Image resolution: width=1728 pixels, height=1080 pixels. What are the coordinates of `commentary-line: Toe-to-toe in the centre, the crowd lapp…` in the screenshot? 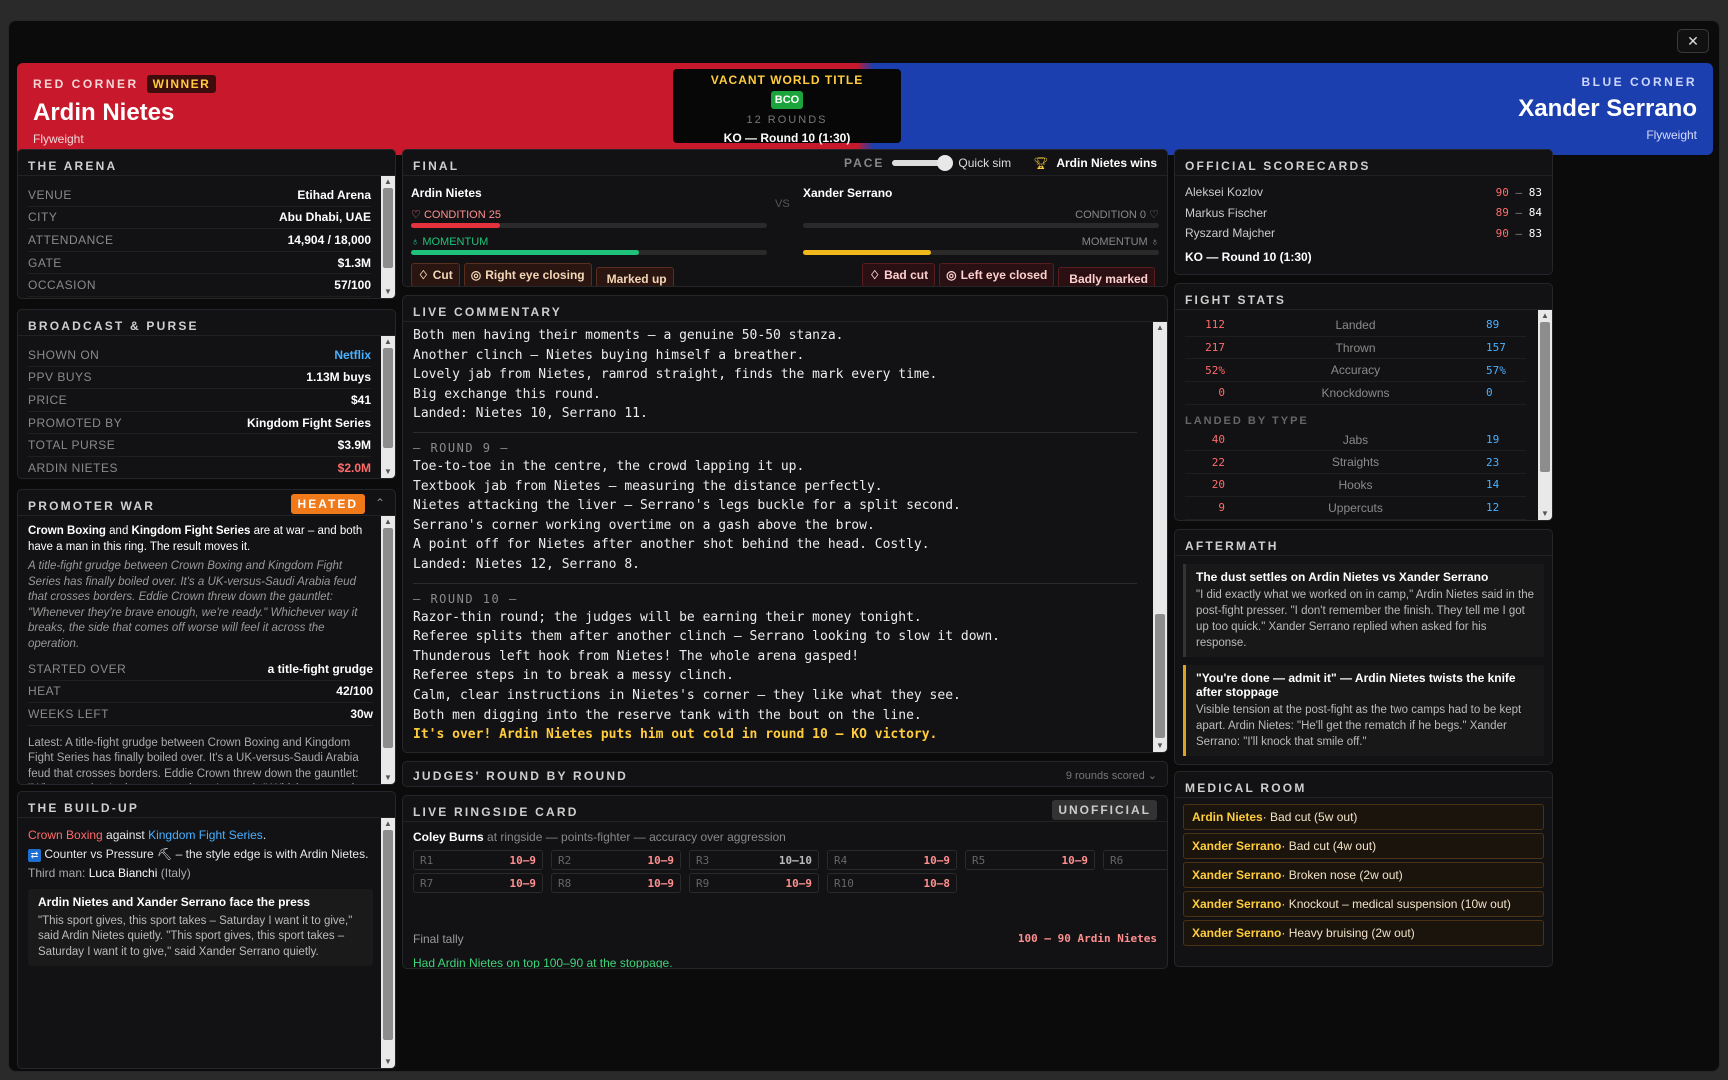 It's located at (609, 466).